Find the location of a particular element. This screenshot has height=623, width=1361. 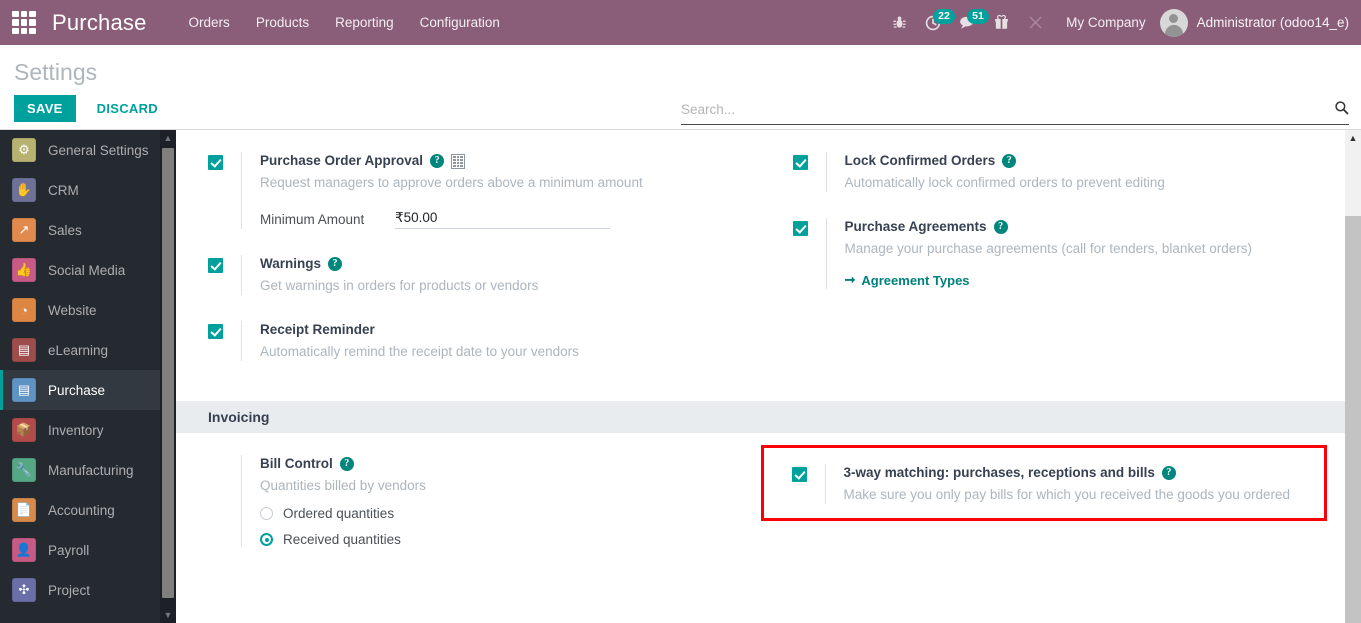

receipt-reminder-checkbox is located at coordinates (215, 331).